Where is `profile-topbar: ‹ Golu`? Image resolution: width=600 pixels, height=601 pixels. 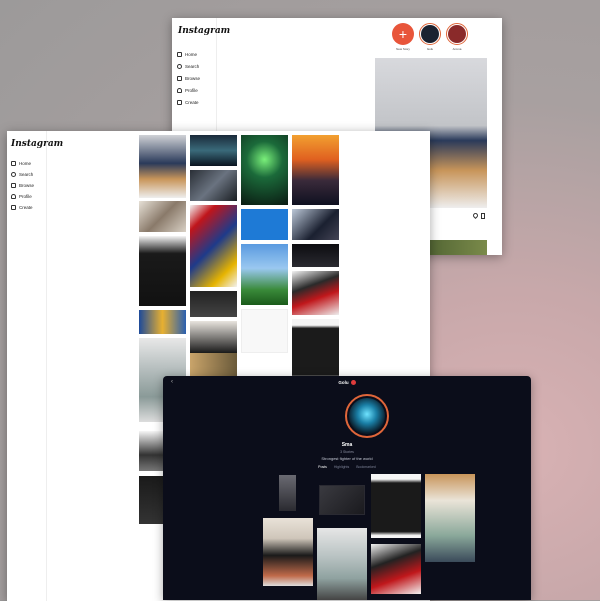 profile-topbar: ‹ Golu is located at coordinates (347, 383).